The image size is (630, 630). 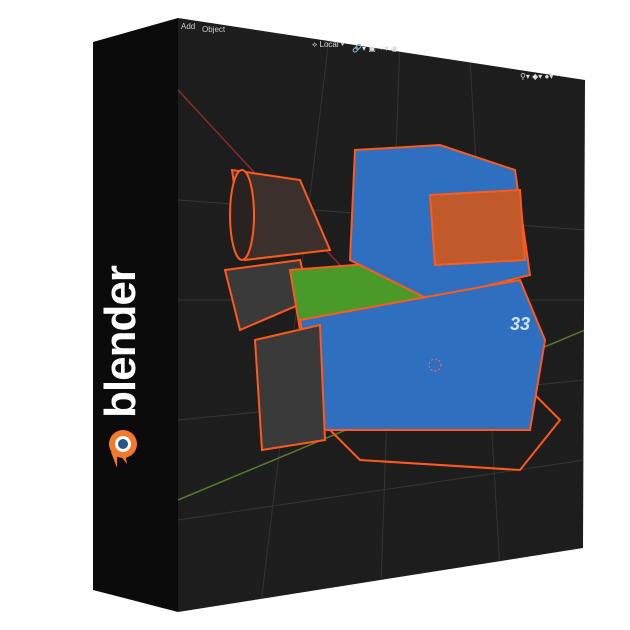 I want to click on brand-name: blender, so click(x=120, y=342).